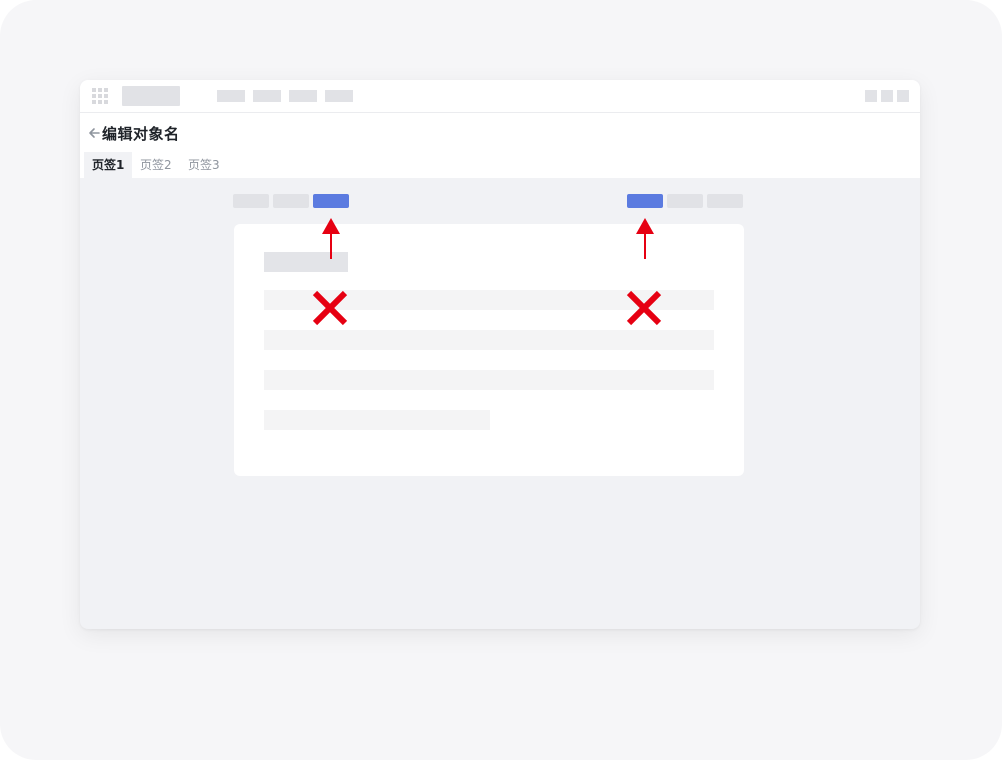  Describe the element at coordinates (500, 145) in the screenshot. I see `page-header: 编辑对象名 页签1 页签2 页签3` at that location.